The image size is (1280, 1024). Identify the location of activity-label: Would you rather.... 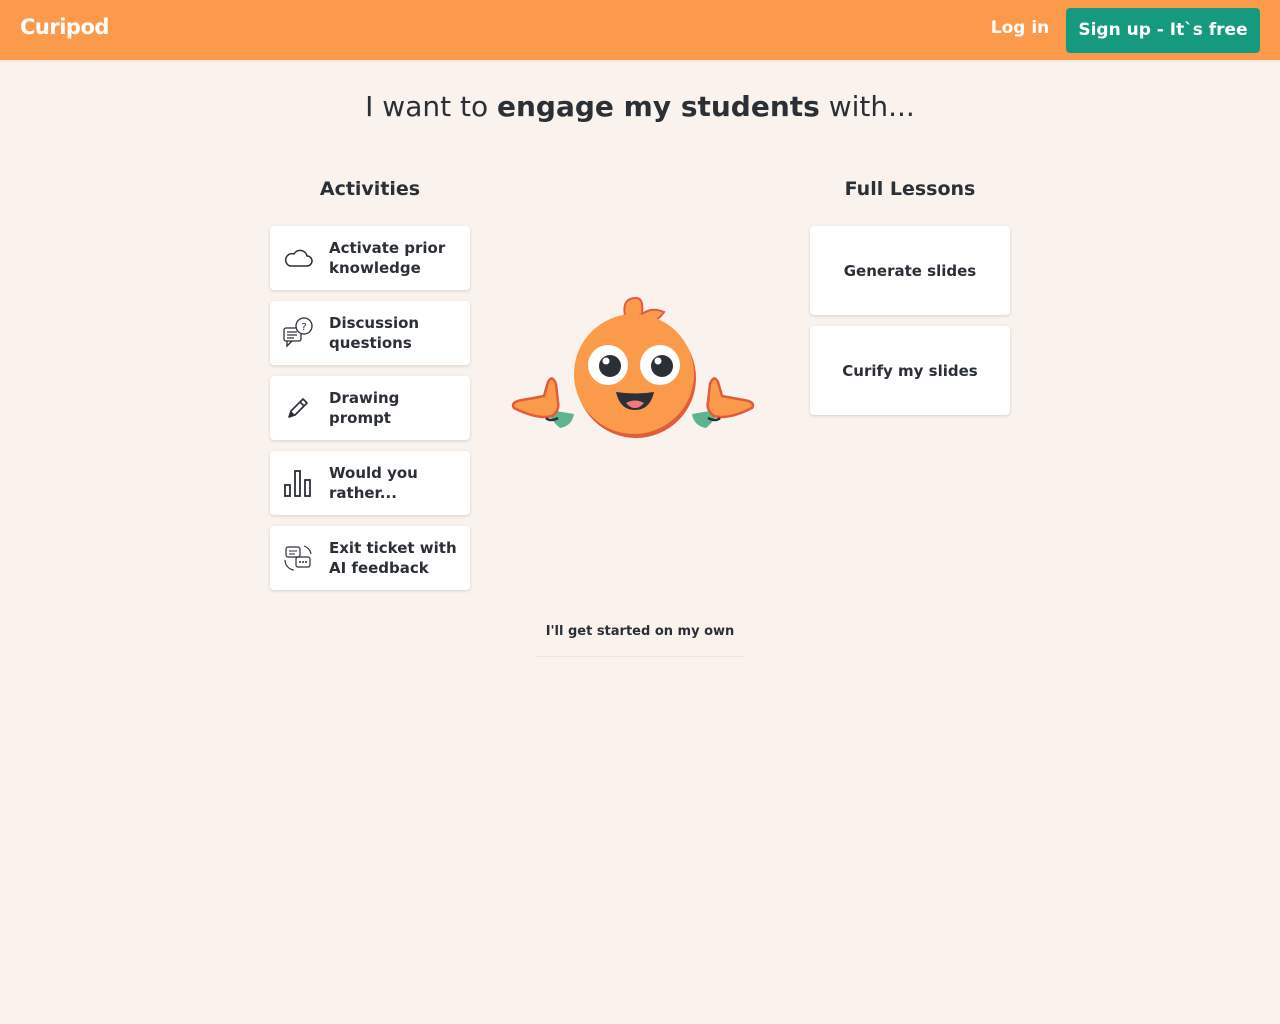
(373, 483).